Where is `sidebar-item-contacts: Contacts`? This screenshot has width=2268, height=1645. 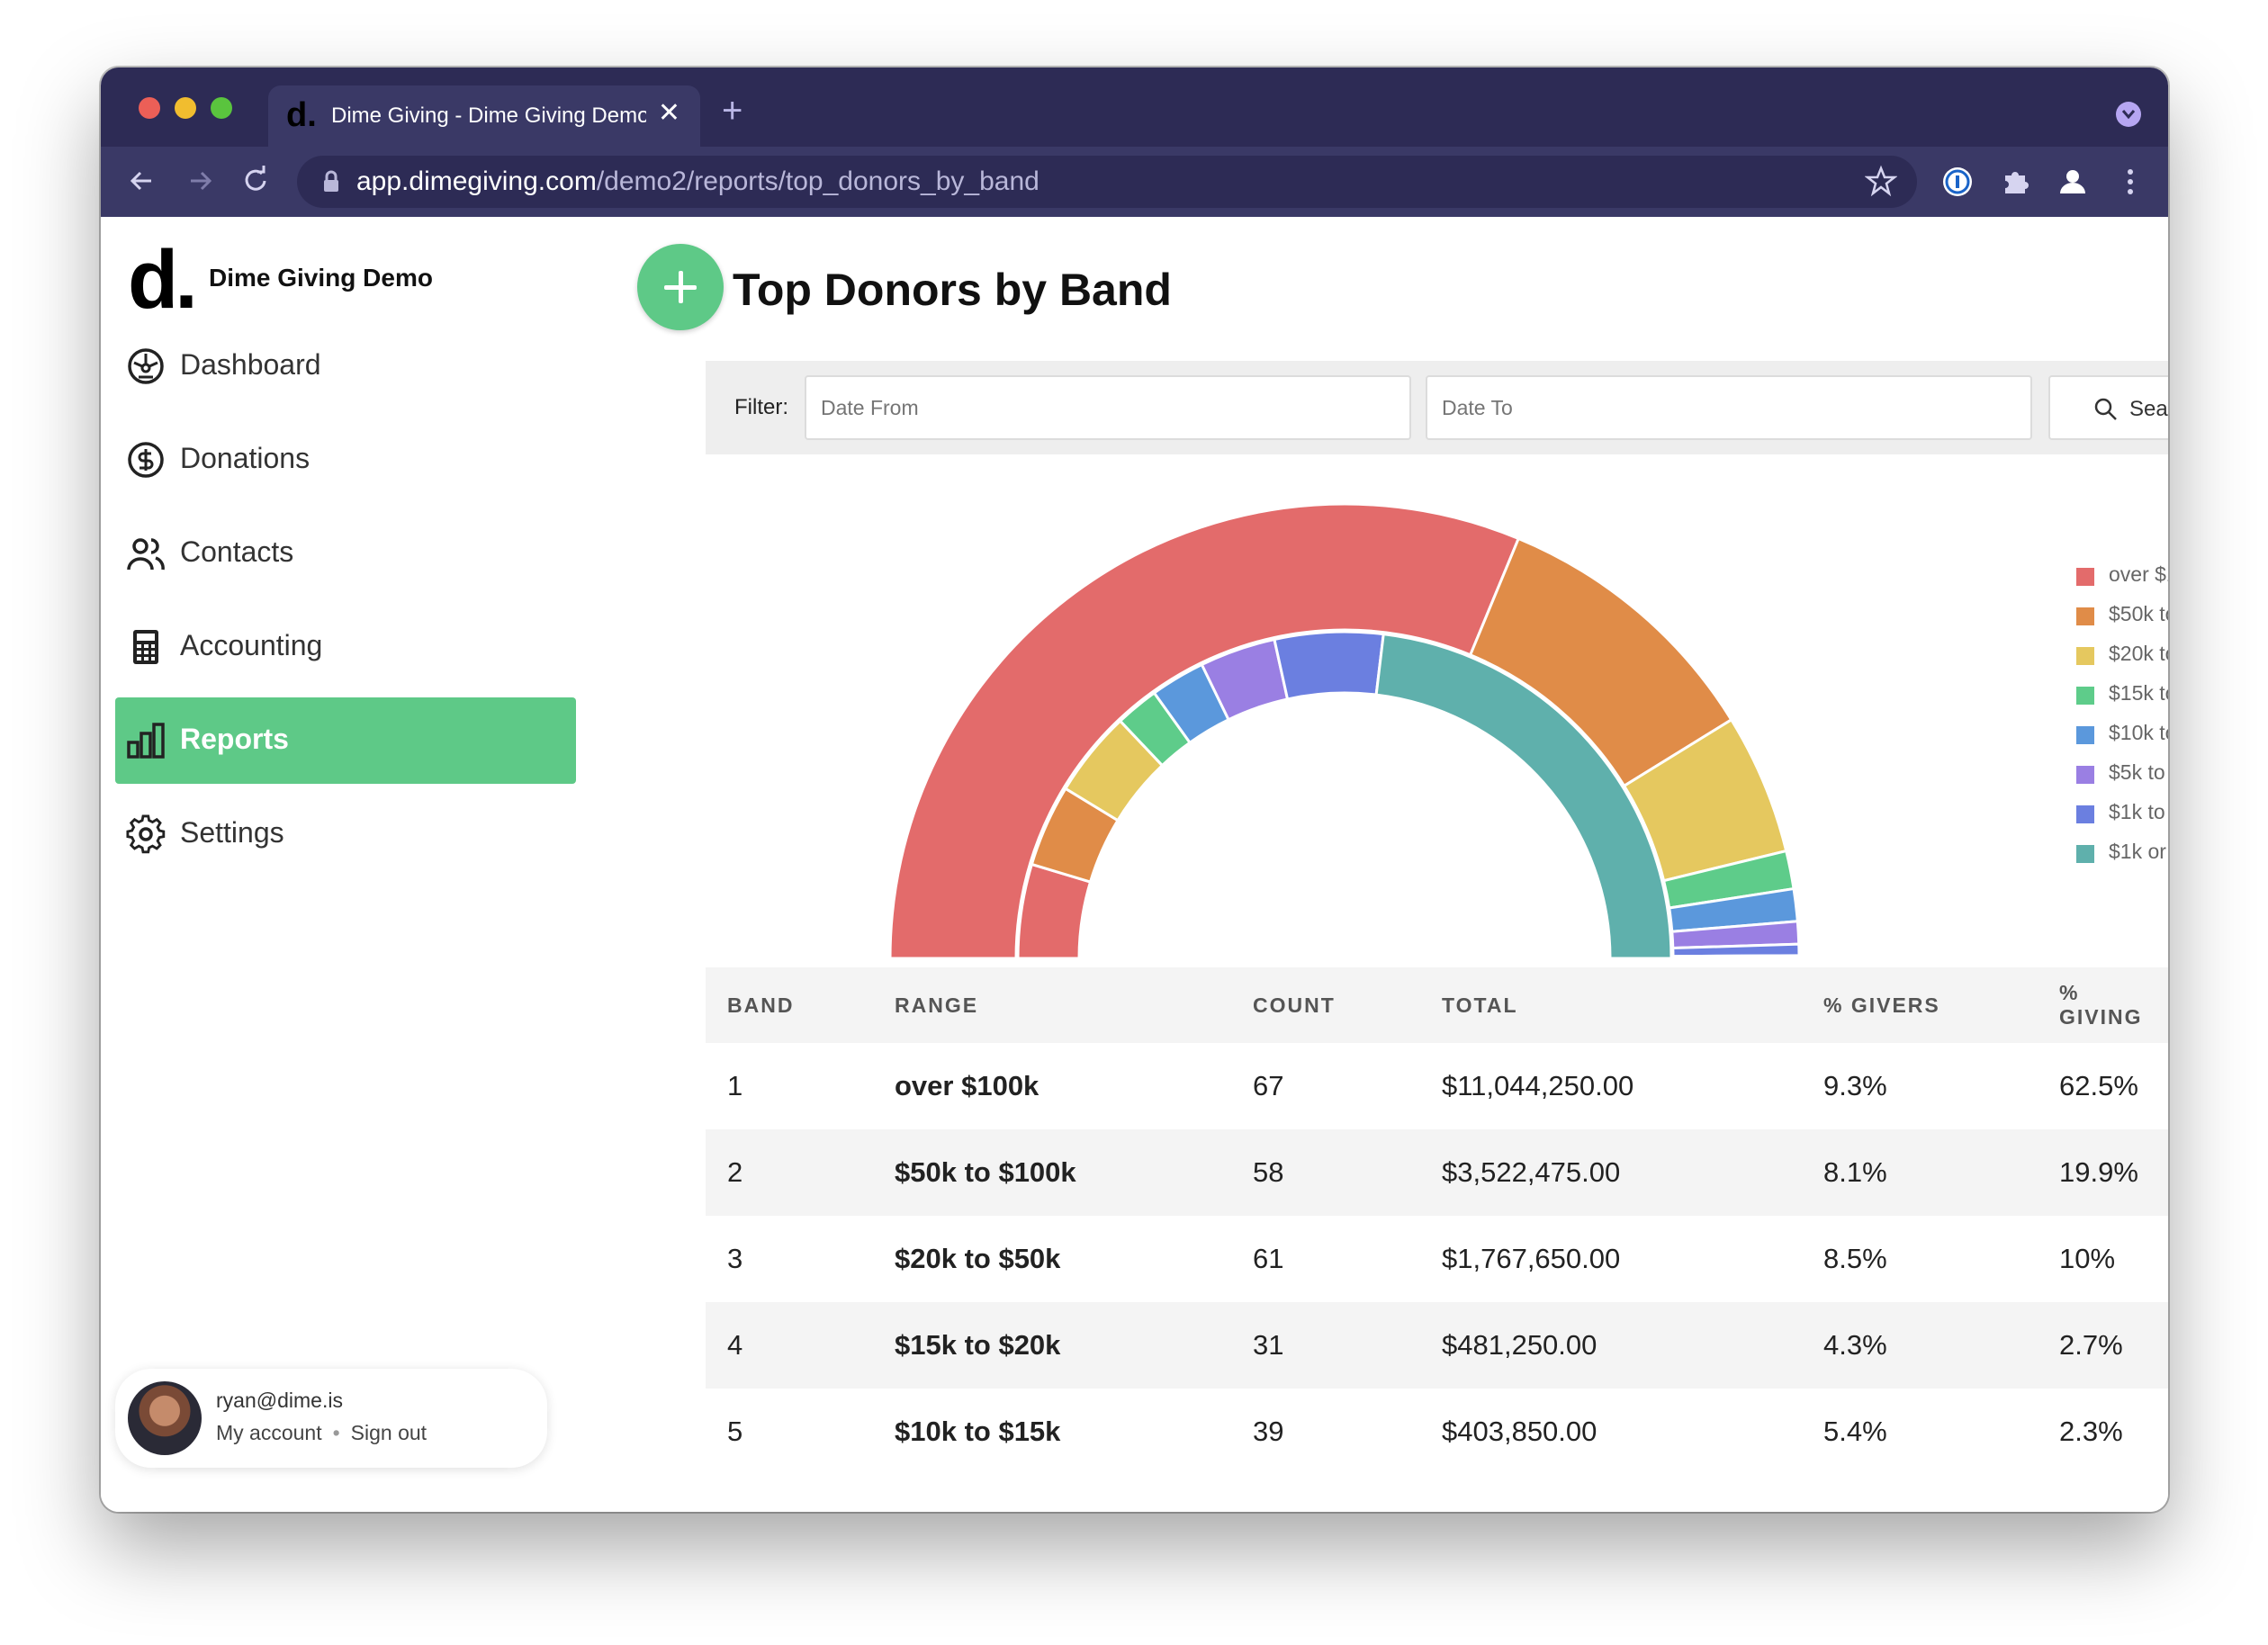 sidebar-item-contacts: Contacts is located at coordinates (346, 553).